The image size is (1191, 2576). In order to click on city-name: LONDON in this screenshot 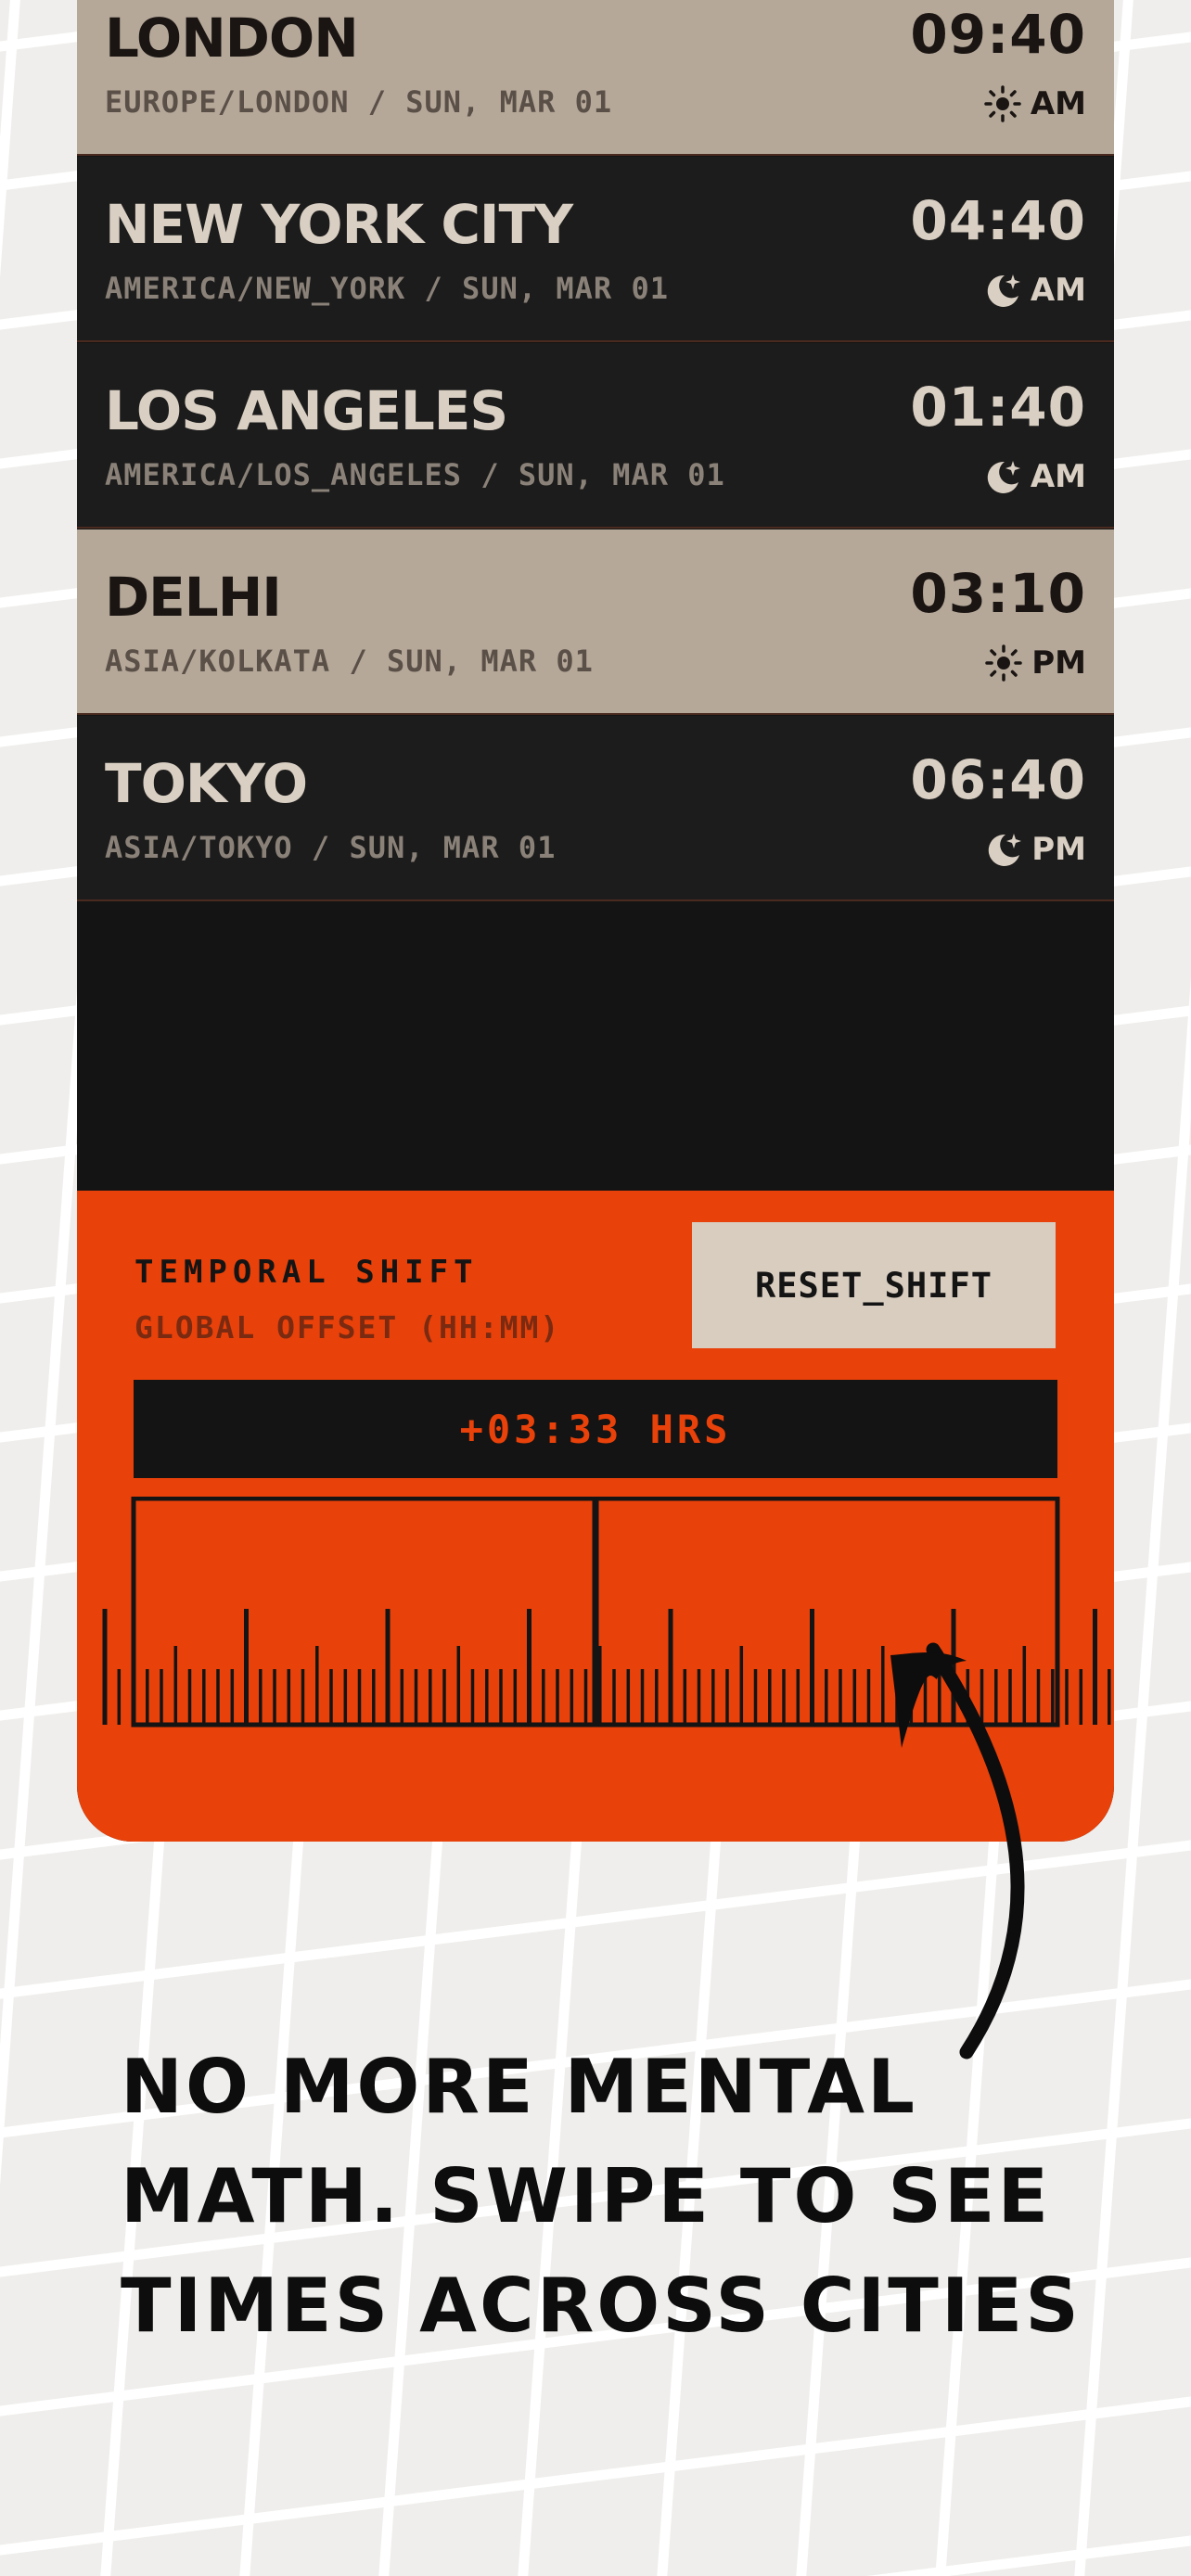, I will do `click(232, 38)`.